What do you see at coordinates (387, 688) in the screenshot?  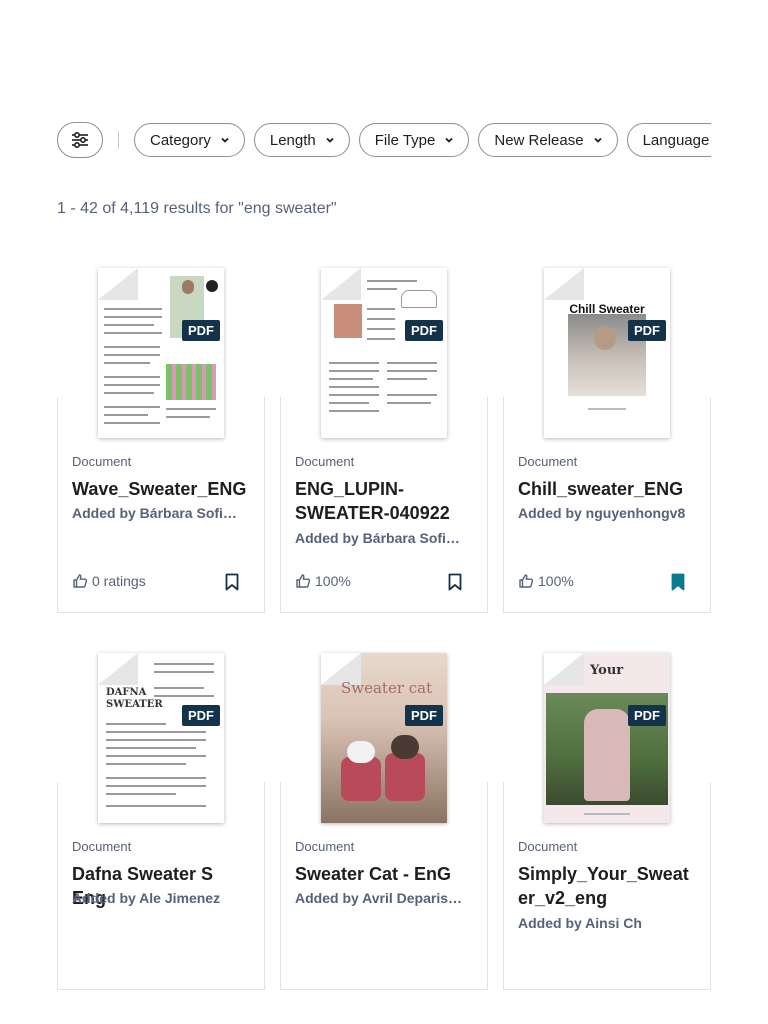 I see `thumbnail-caption: Sweater cat` at bounding box center [387, 688].